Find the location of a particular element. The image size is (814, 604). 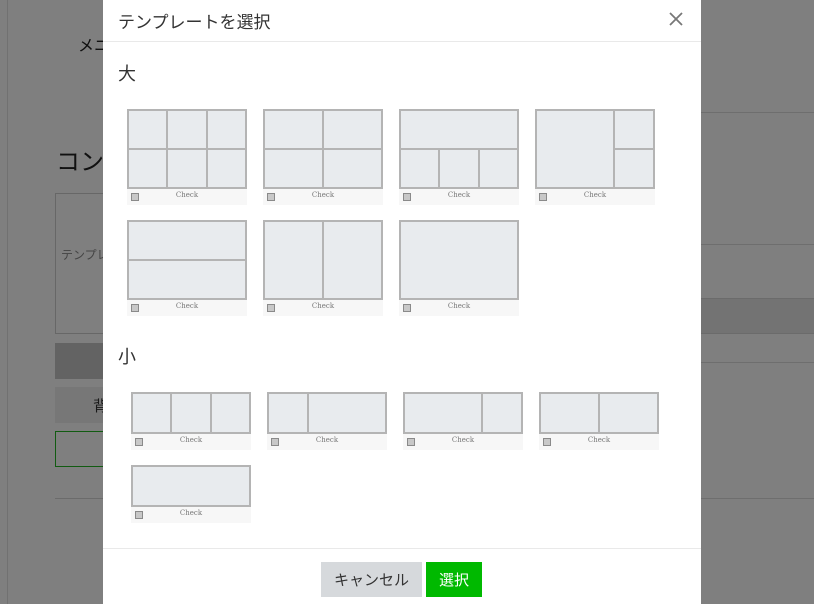

template-card-small-3: Check is located at coordinates (191, 421).